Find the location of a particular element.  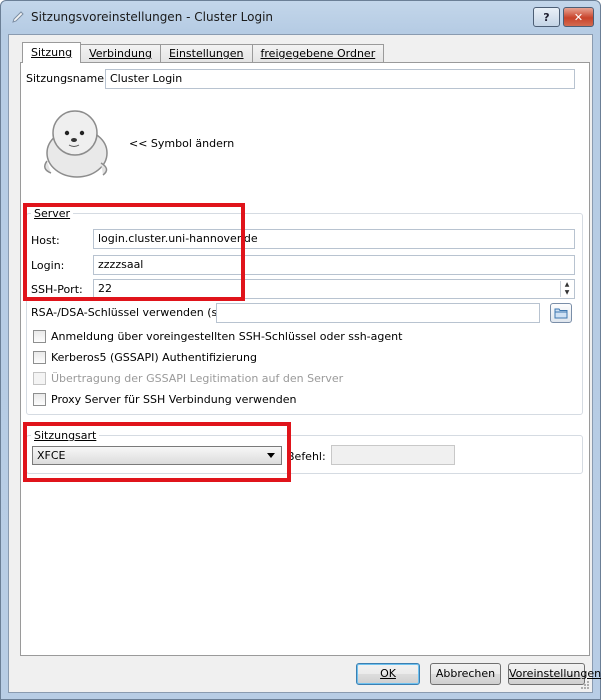

command-field is located at coordinates (393, 455).